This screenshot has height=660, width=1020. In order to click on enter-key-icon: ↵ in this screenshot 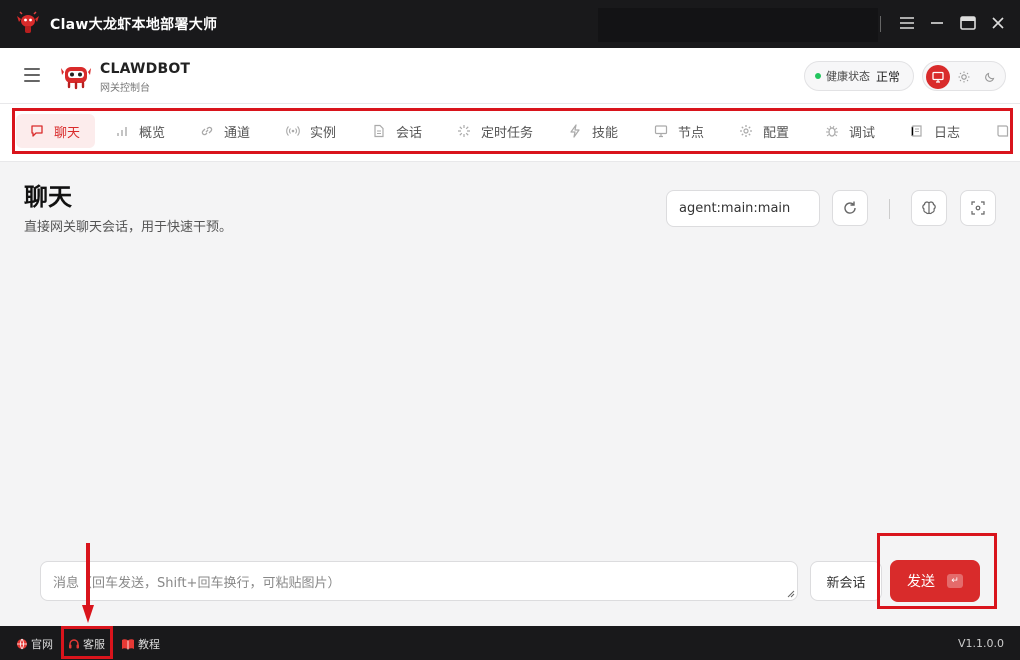, I will do `click(955, 581)`.